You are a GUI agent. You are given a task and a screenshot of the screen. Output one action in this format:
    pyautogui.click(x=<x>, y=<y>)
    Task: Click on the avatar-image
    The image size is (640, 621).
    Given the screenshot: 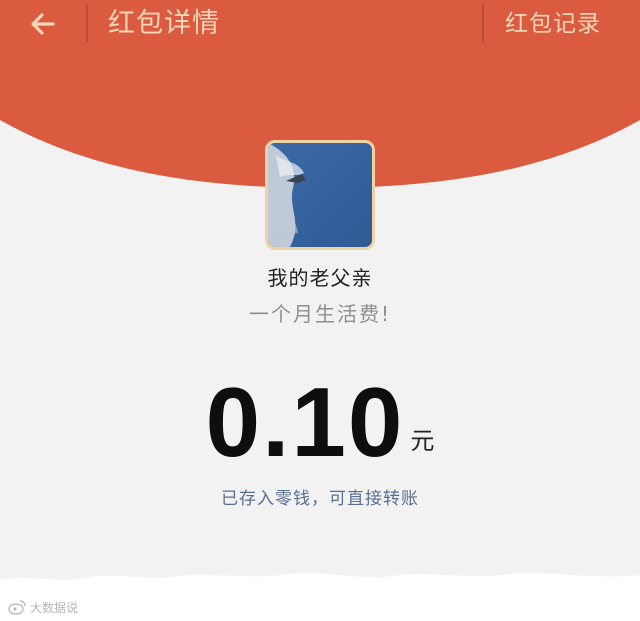 What is the action you would take?
    pyautogui.click(x=320, y=195)
    